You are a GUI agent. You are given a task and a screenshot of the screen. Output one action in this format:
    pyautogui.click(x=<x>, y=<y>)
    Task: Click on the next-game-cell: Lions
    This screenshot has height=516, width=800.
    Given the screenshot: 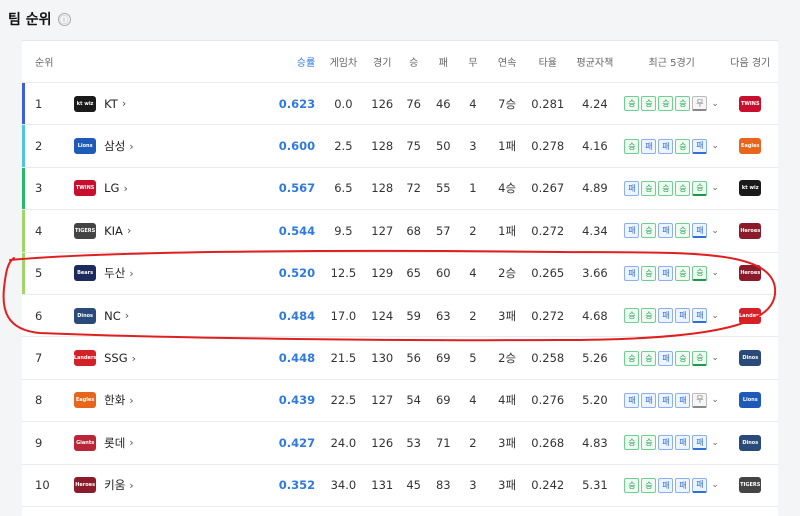 What is the action you would take?
    pyautogui.click(x=750, y=400)
    